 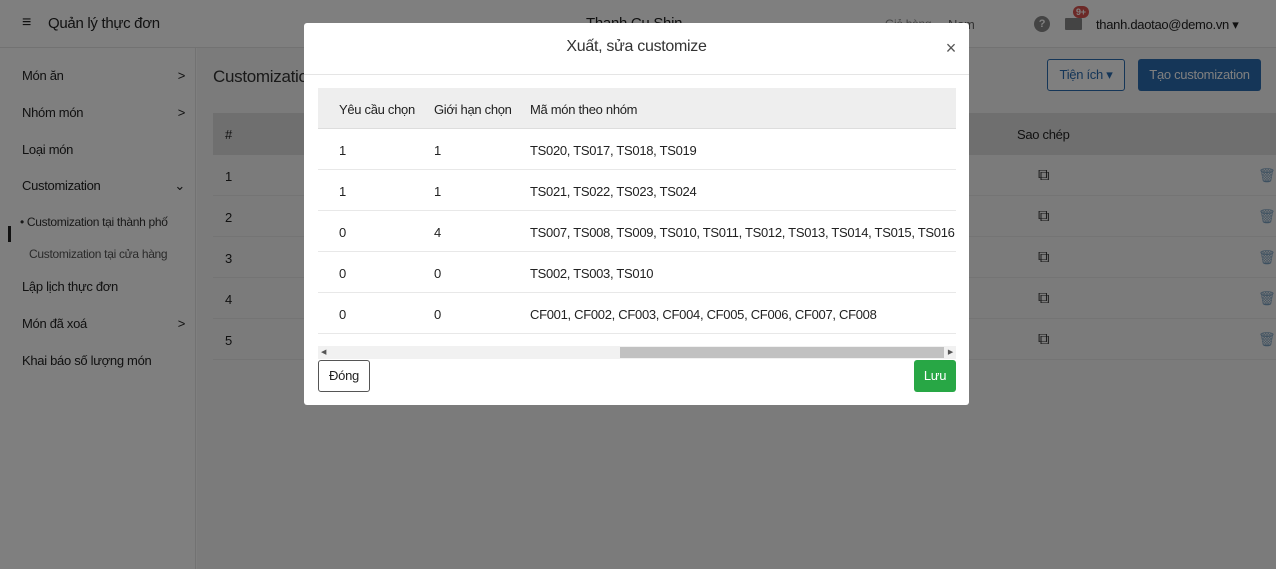 What do you see at coordinates (613, 191) in the screenshot?
I see `cell: TS021, TS022, TS023, TS024` at bounding box center [613, 191].